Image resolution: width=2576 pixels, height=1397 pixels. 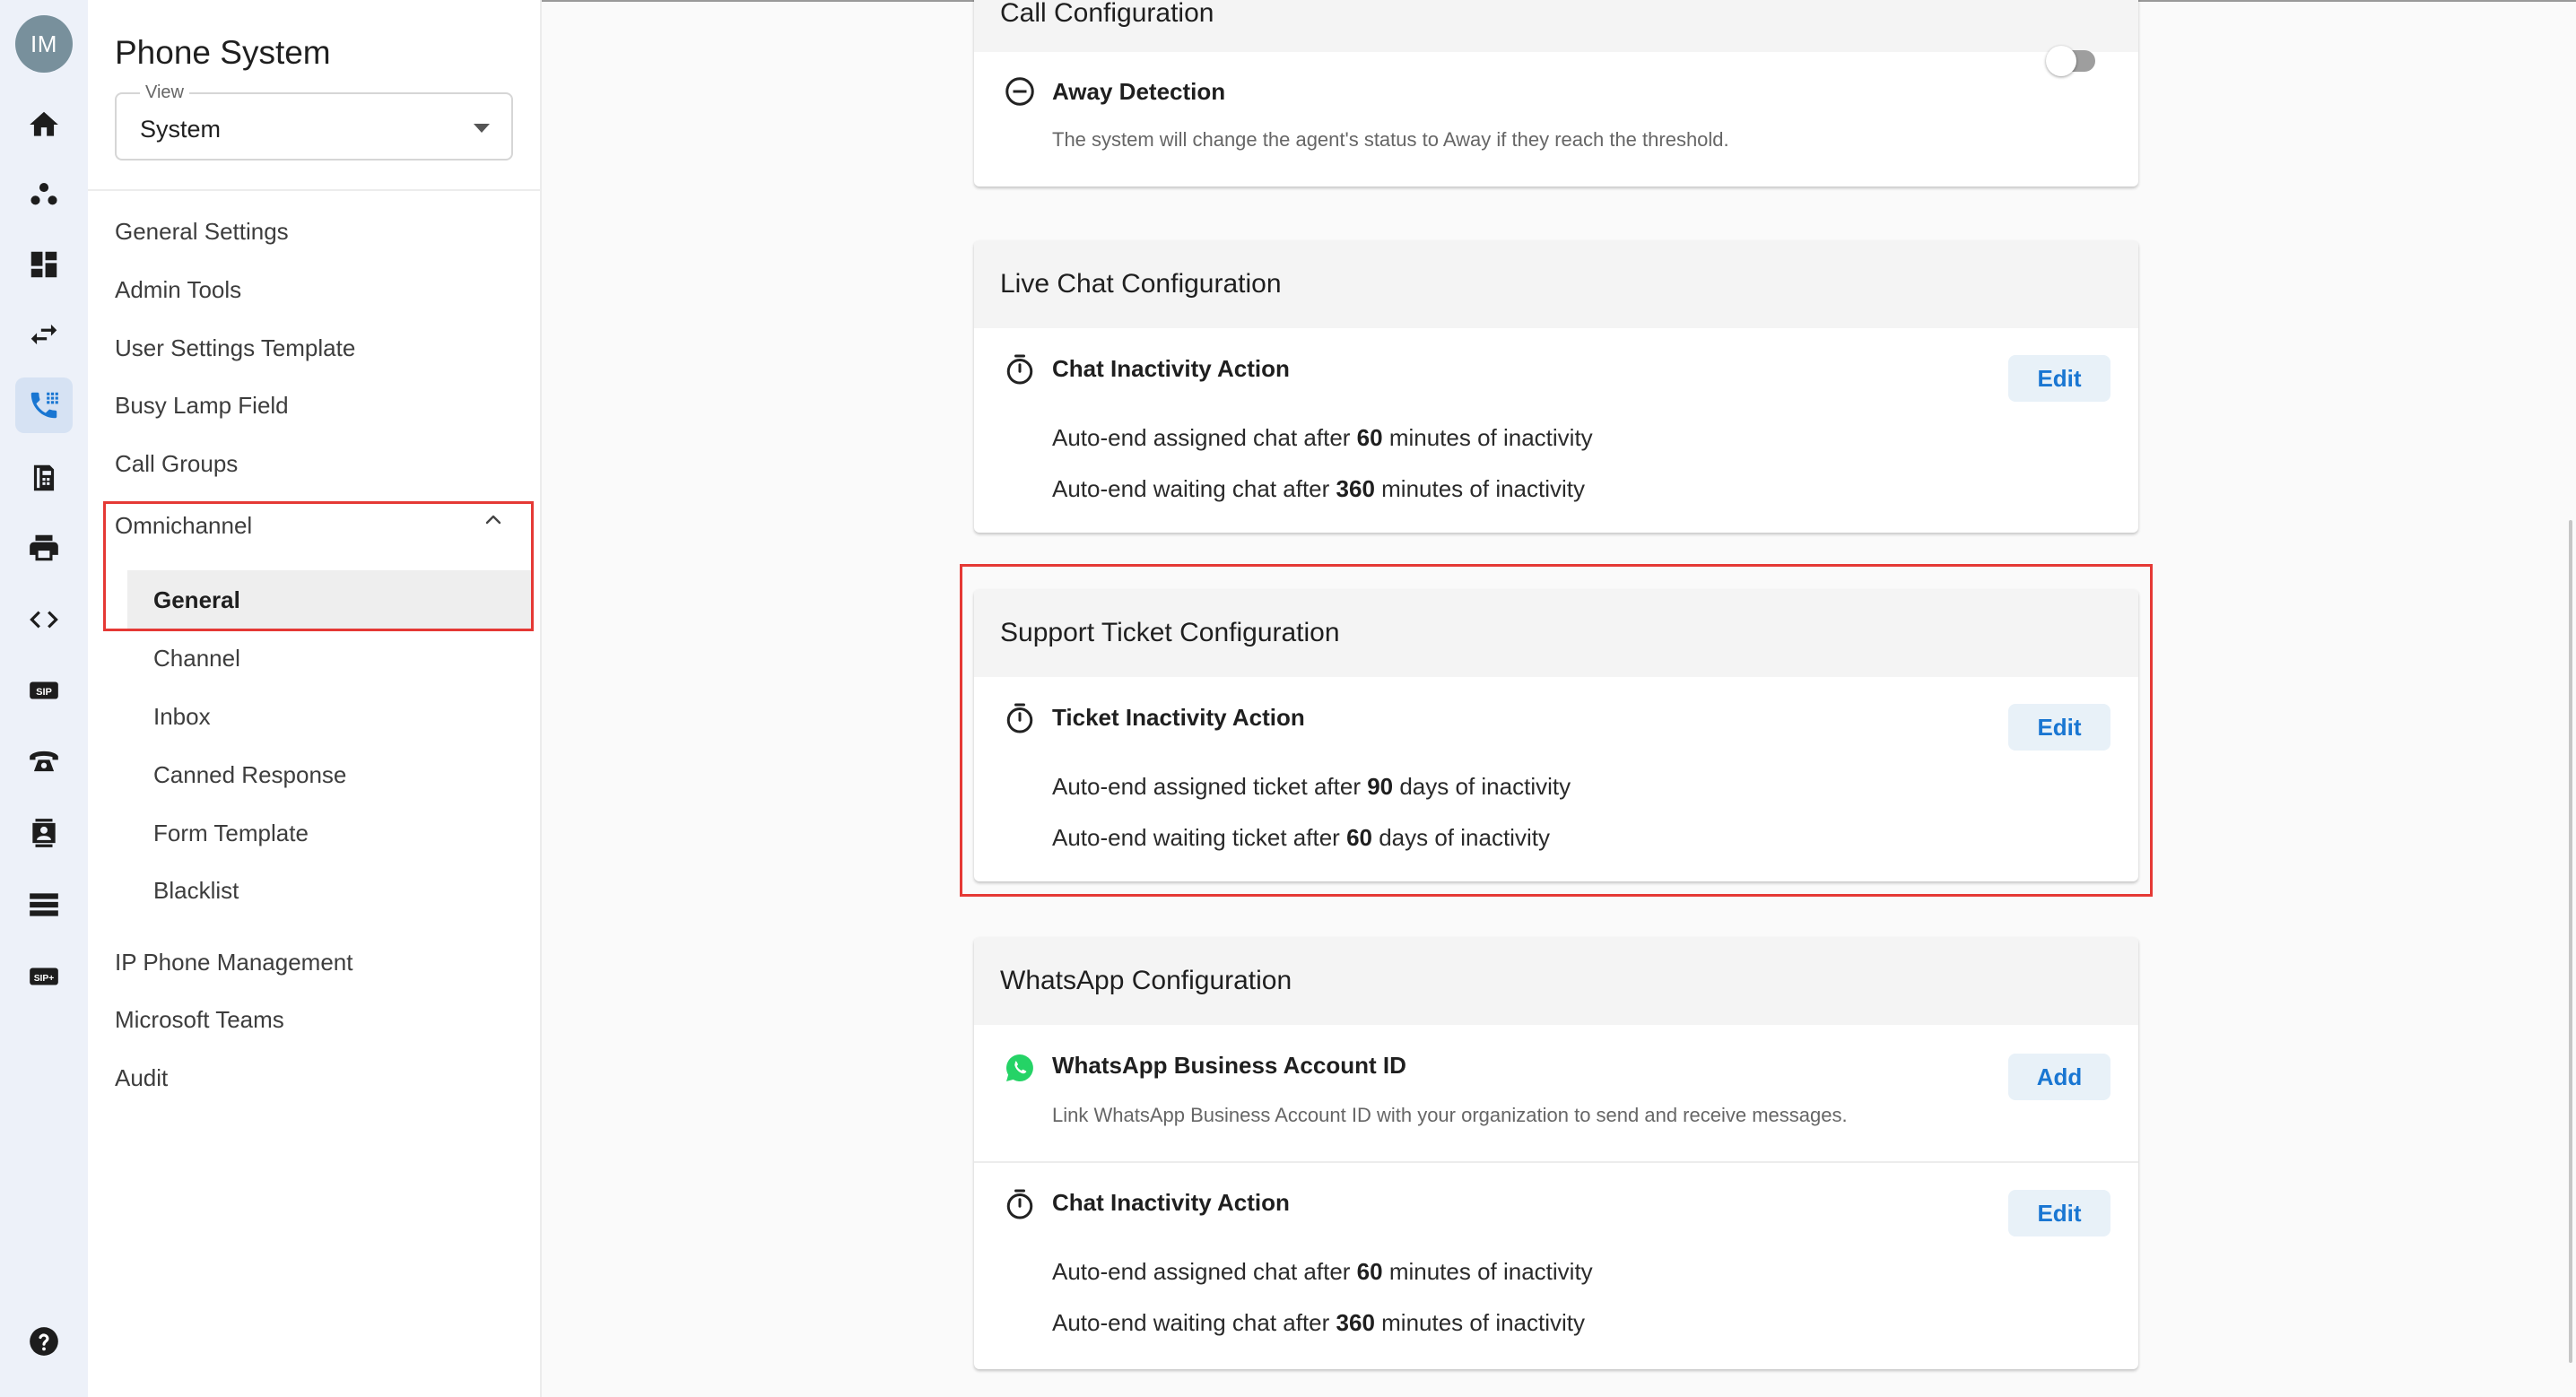 I want to click on rail-sip: SIP, so click(x=44, y=690).